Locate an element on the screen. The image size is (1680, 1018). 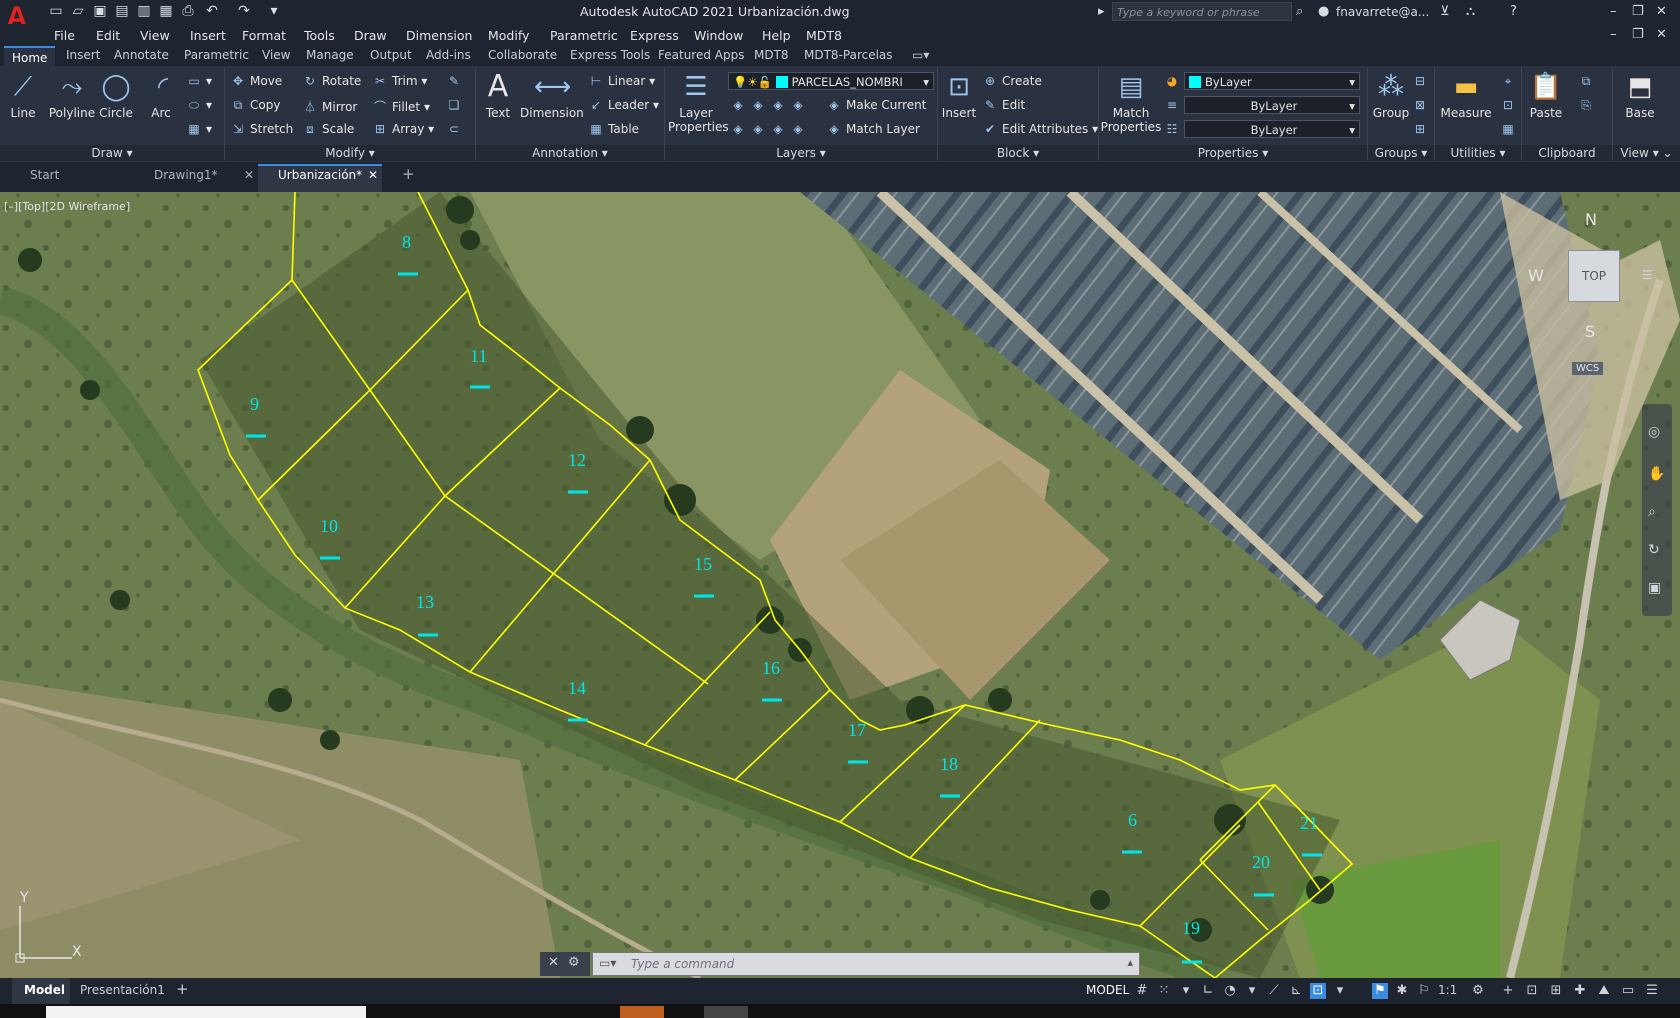
parcel-label: 14 is located at coordinates (577, 688).